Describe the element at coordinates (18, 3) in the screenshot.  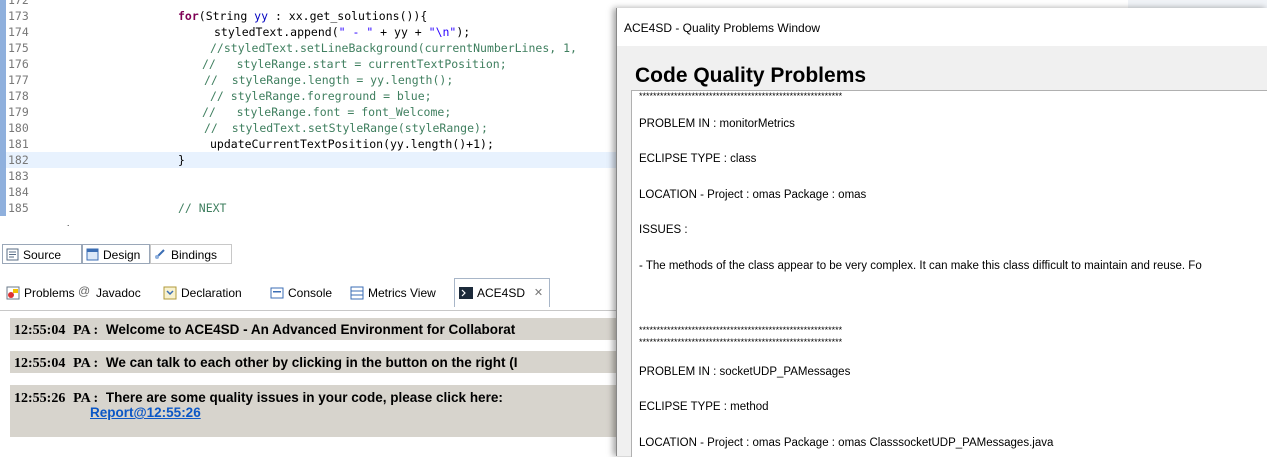
I see `line-number: 172` at that location.